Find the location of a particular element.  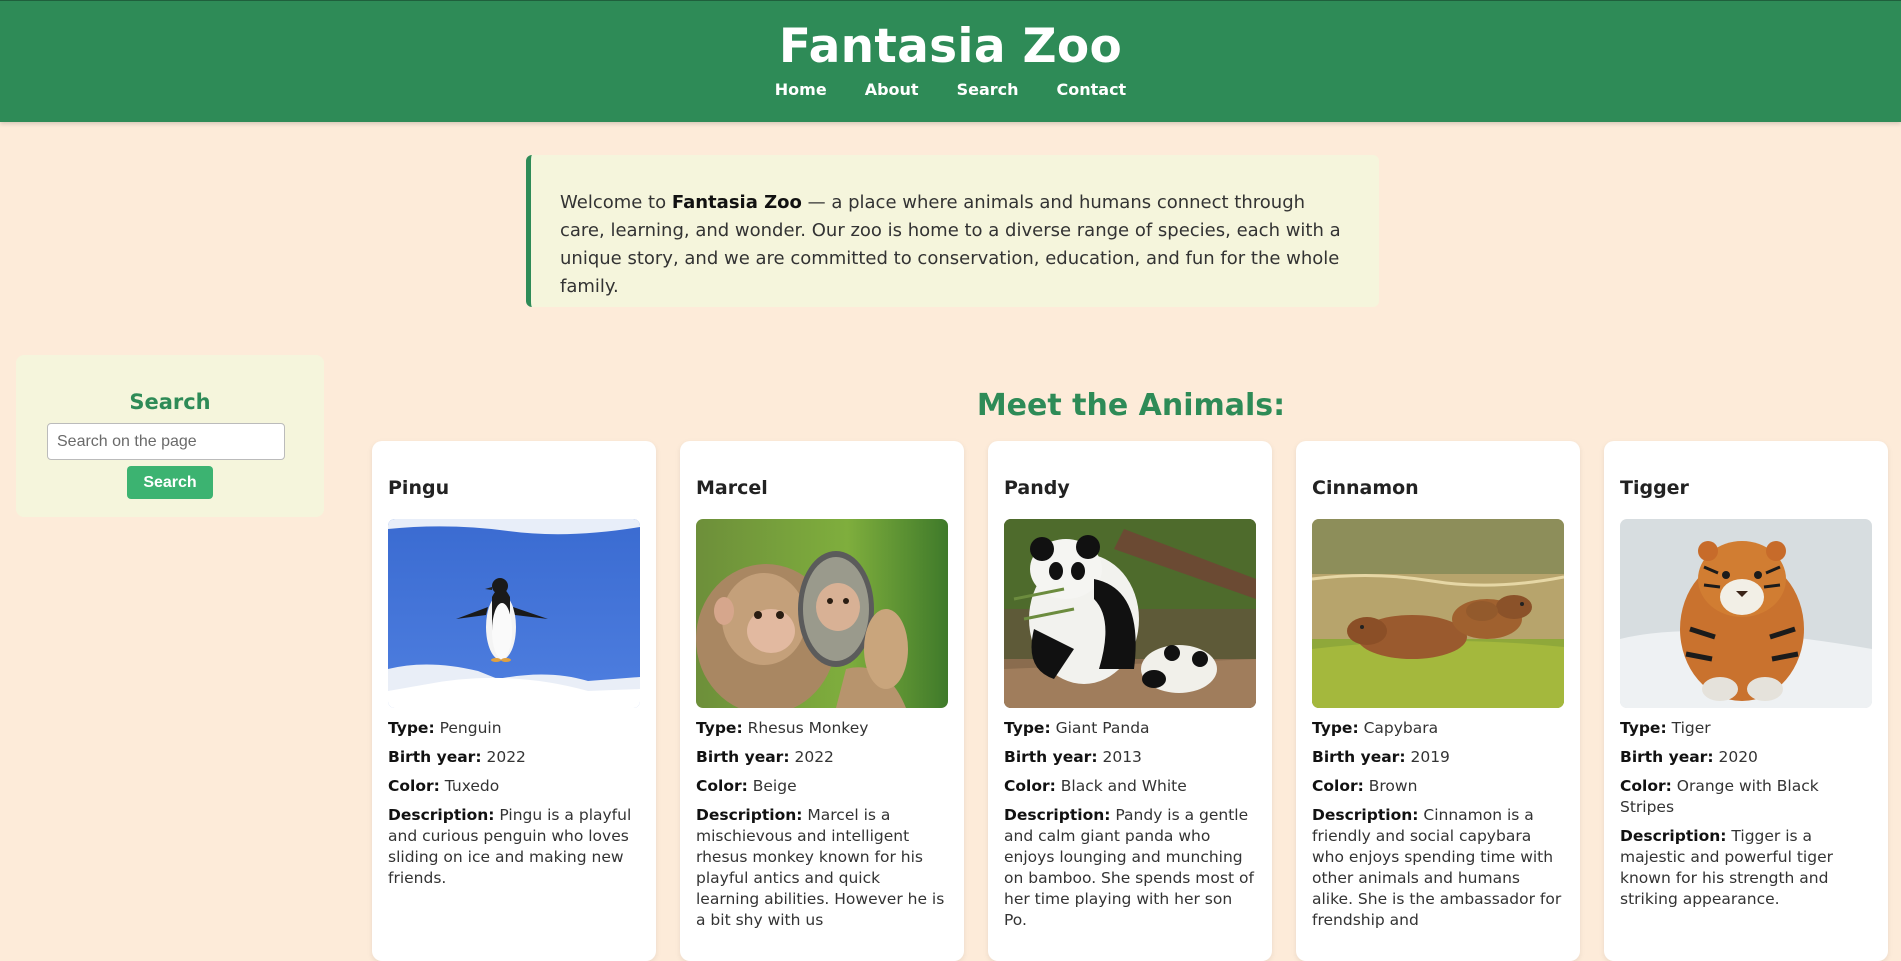

monkey-photo is located at coordinates (822, 613).